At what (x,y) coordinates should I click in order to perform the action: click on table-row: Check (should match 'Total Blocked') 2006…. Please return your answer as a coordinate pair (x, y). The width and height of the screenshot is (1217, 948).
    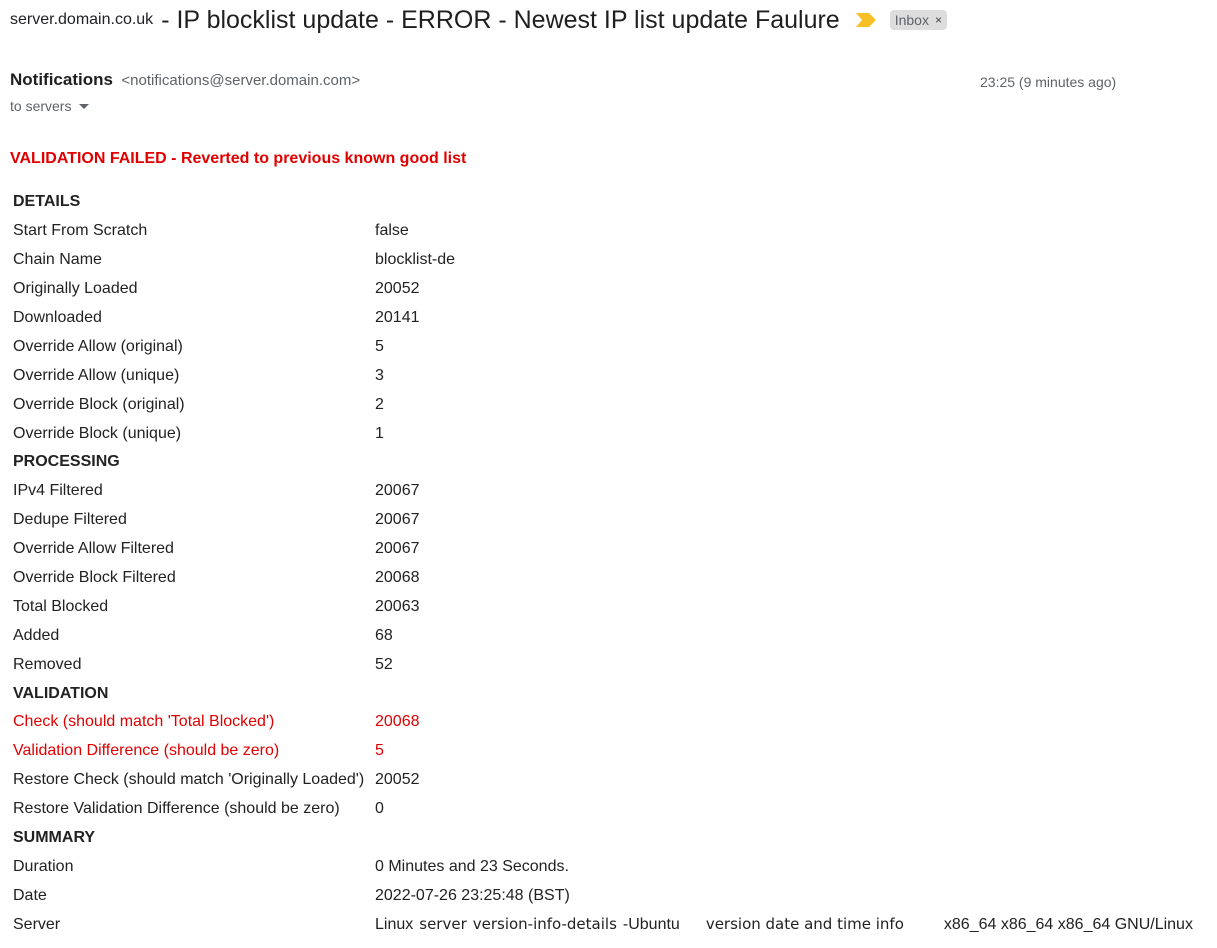
    Looking at the image, I should click on (603, 722).